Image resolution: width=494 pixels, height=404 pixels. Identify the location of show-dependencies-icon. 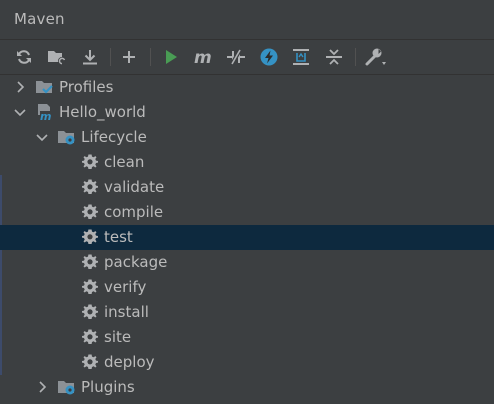
(301, 57).